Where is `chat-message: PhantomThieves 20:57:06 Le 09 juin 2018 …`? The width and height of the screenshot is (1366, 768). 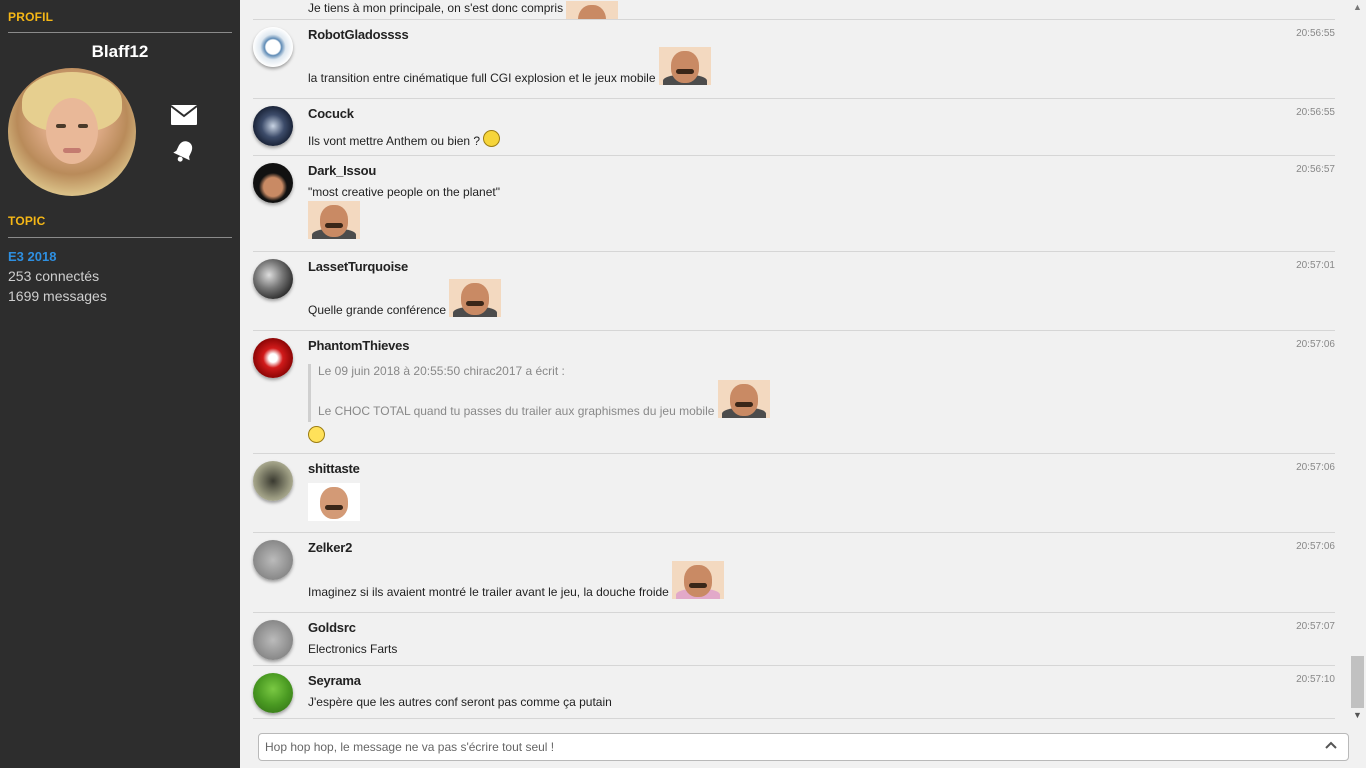 chat-message: PhantomThieves 20:57:06 Le 09 juin 2018 … is located at coordinates (794, 392).